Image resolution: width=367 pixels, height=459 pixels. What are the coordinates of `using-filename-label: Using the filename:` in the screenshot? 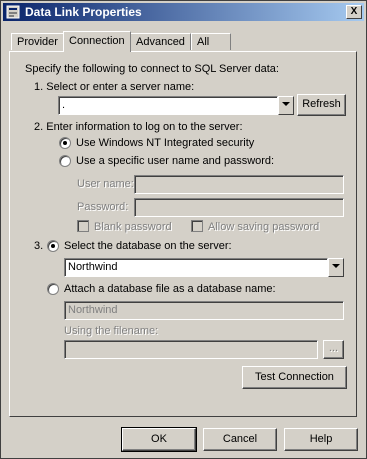 It's located at (111, 331).